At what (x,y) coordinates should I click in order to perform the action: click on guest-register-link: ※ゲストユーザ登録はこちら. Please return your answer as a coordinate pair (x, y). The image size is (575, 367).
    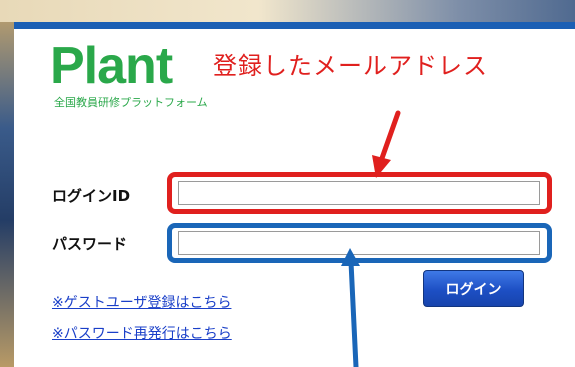
    Looking at the image, I should click on (141, 302).